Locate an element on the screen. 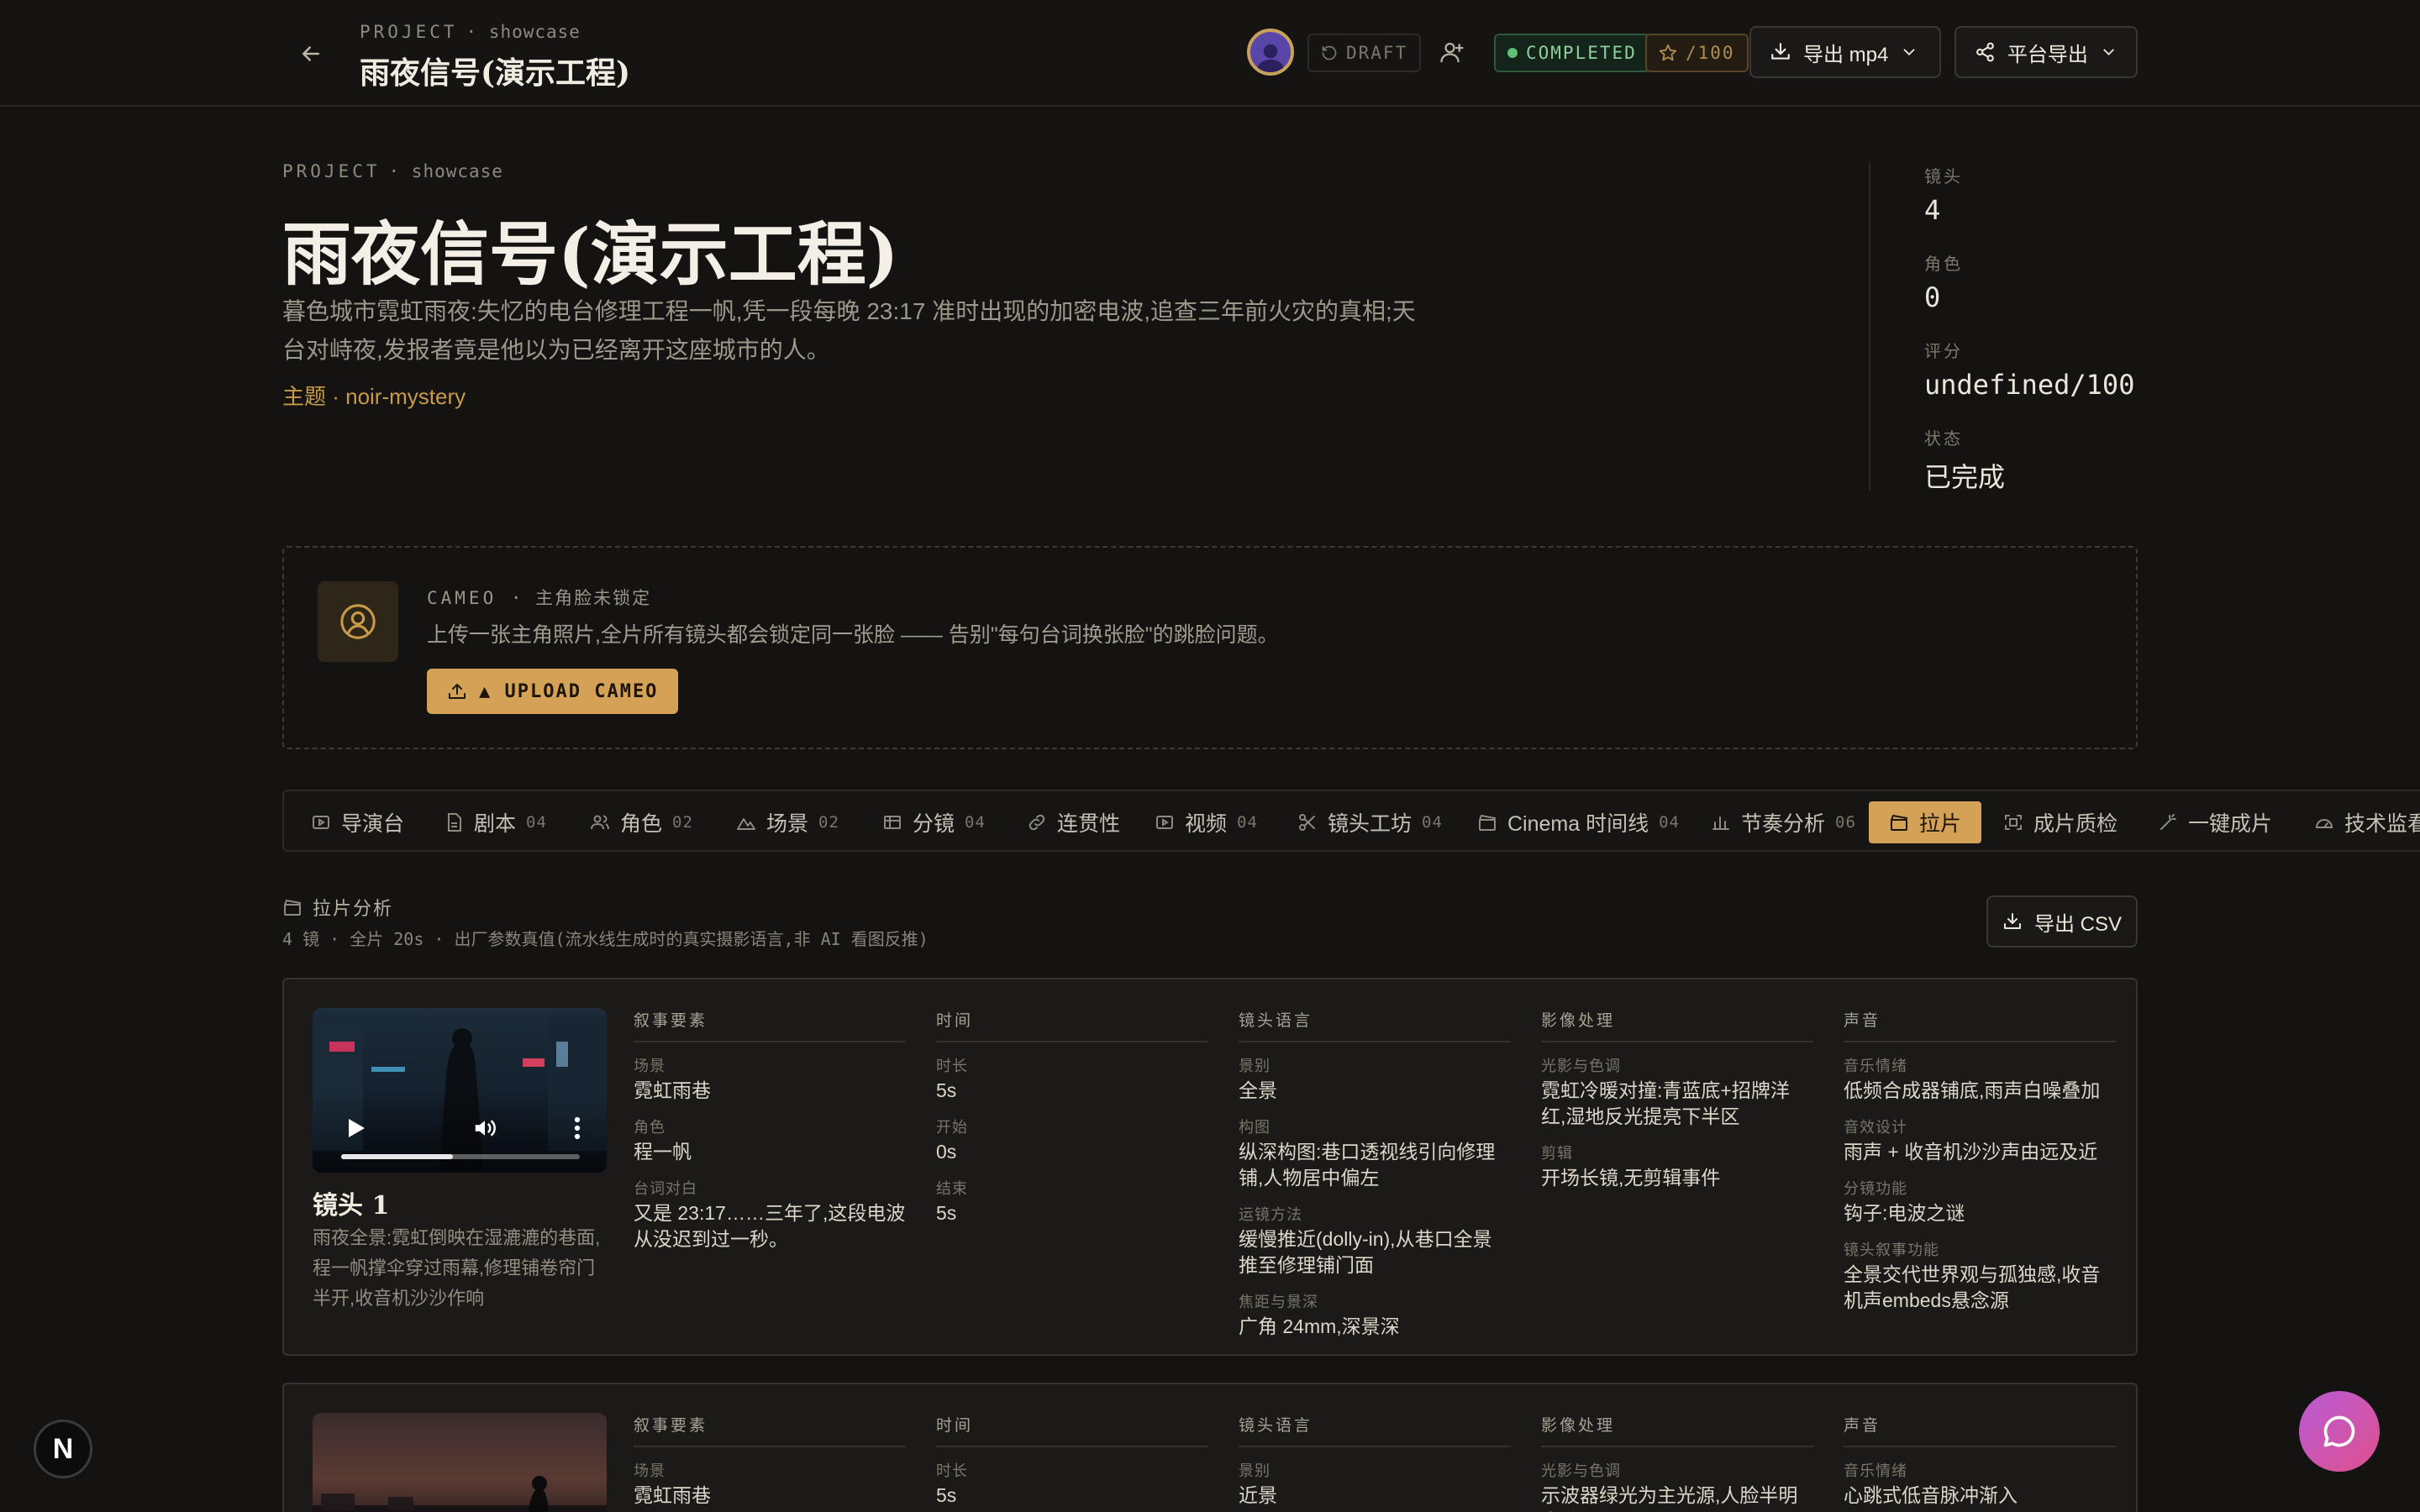 This screenshot has height=1512, width=2420. chat-button is located at coordinates (2339, 1431).